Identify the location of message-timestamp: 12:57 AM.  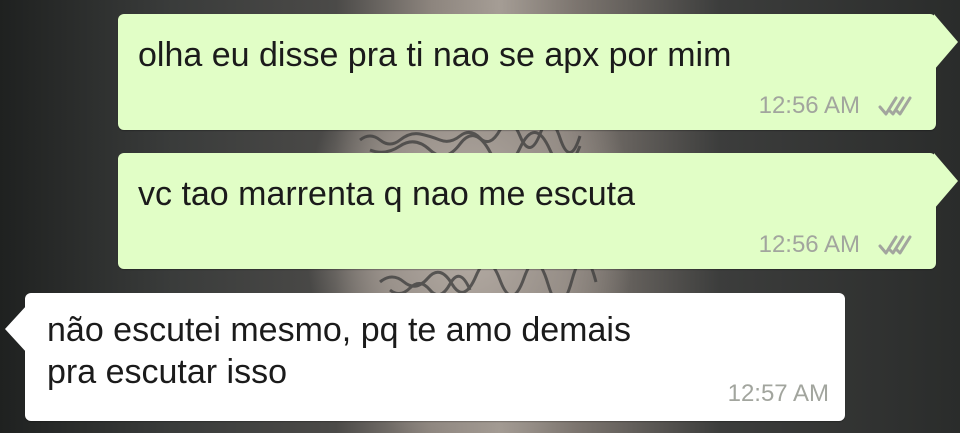
(778, 393).